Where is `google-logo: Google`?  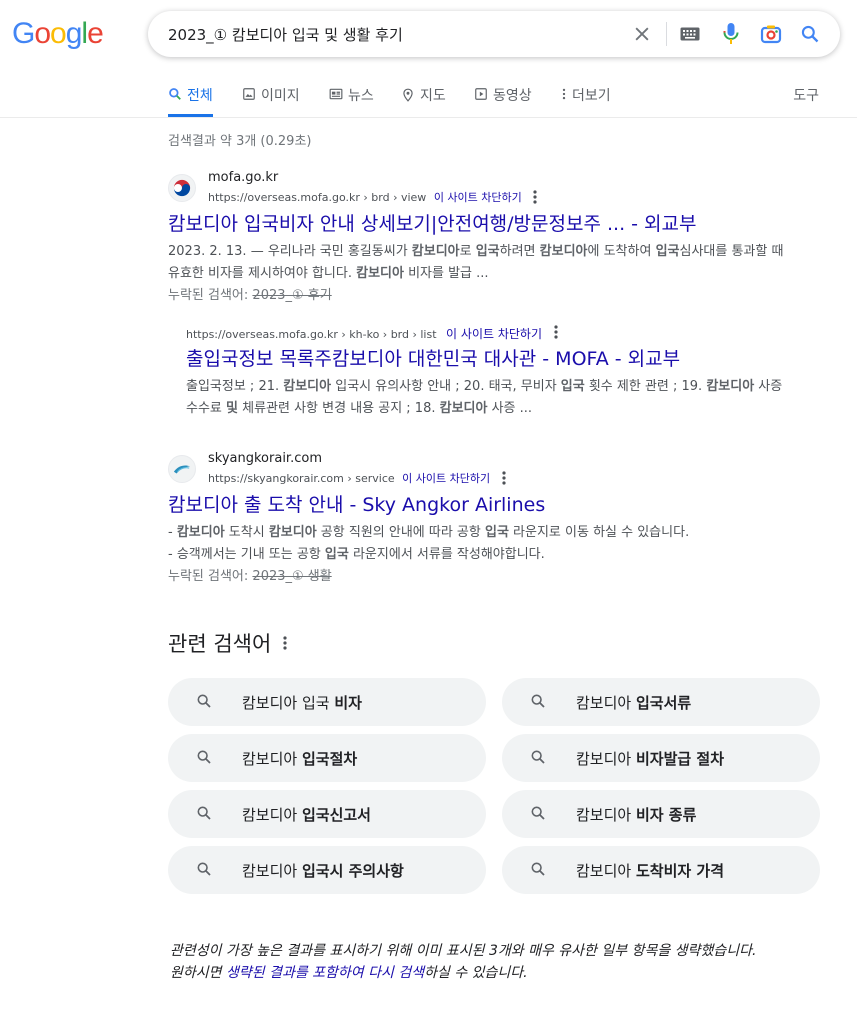 google-logo: Google is located at coordinates (58, 34).